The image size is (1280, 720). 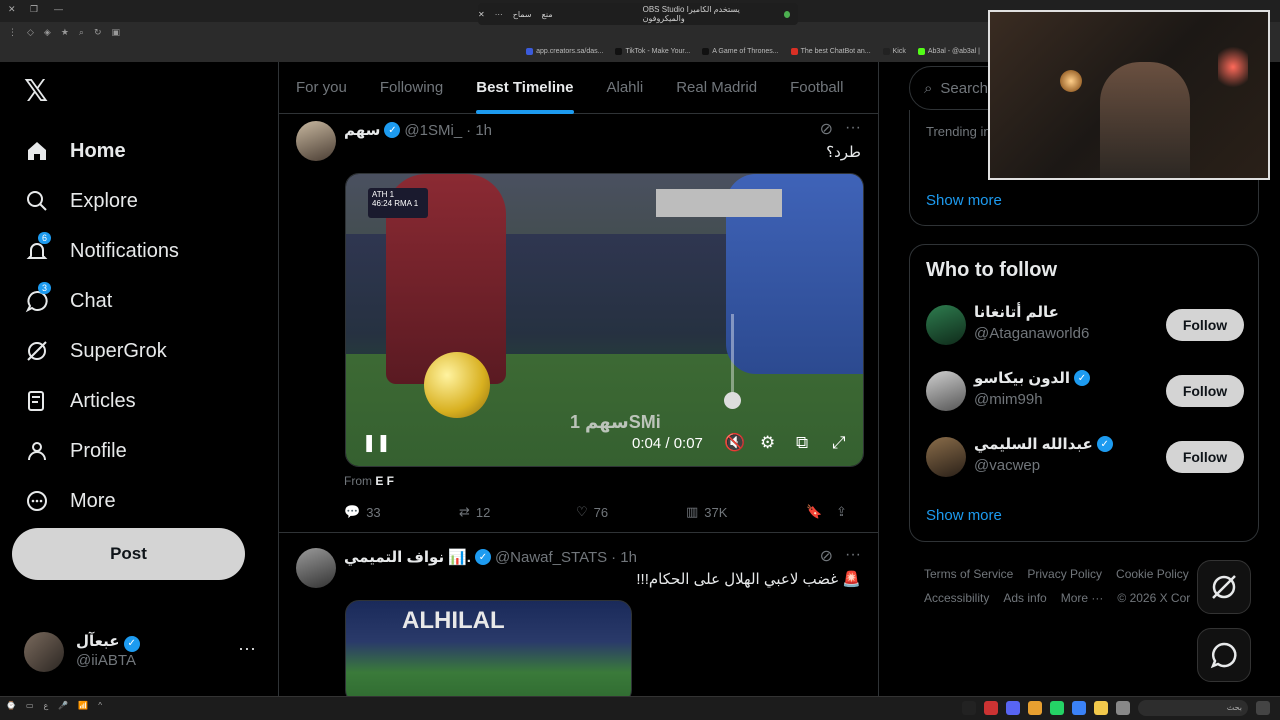 What do you see at coordinates (101, 251) in the screenshot?
I see `sidebar-item-notifications: 6 Notifications` at bounding box center [101, 251].